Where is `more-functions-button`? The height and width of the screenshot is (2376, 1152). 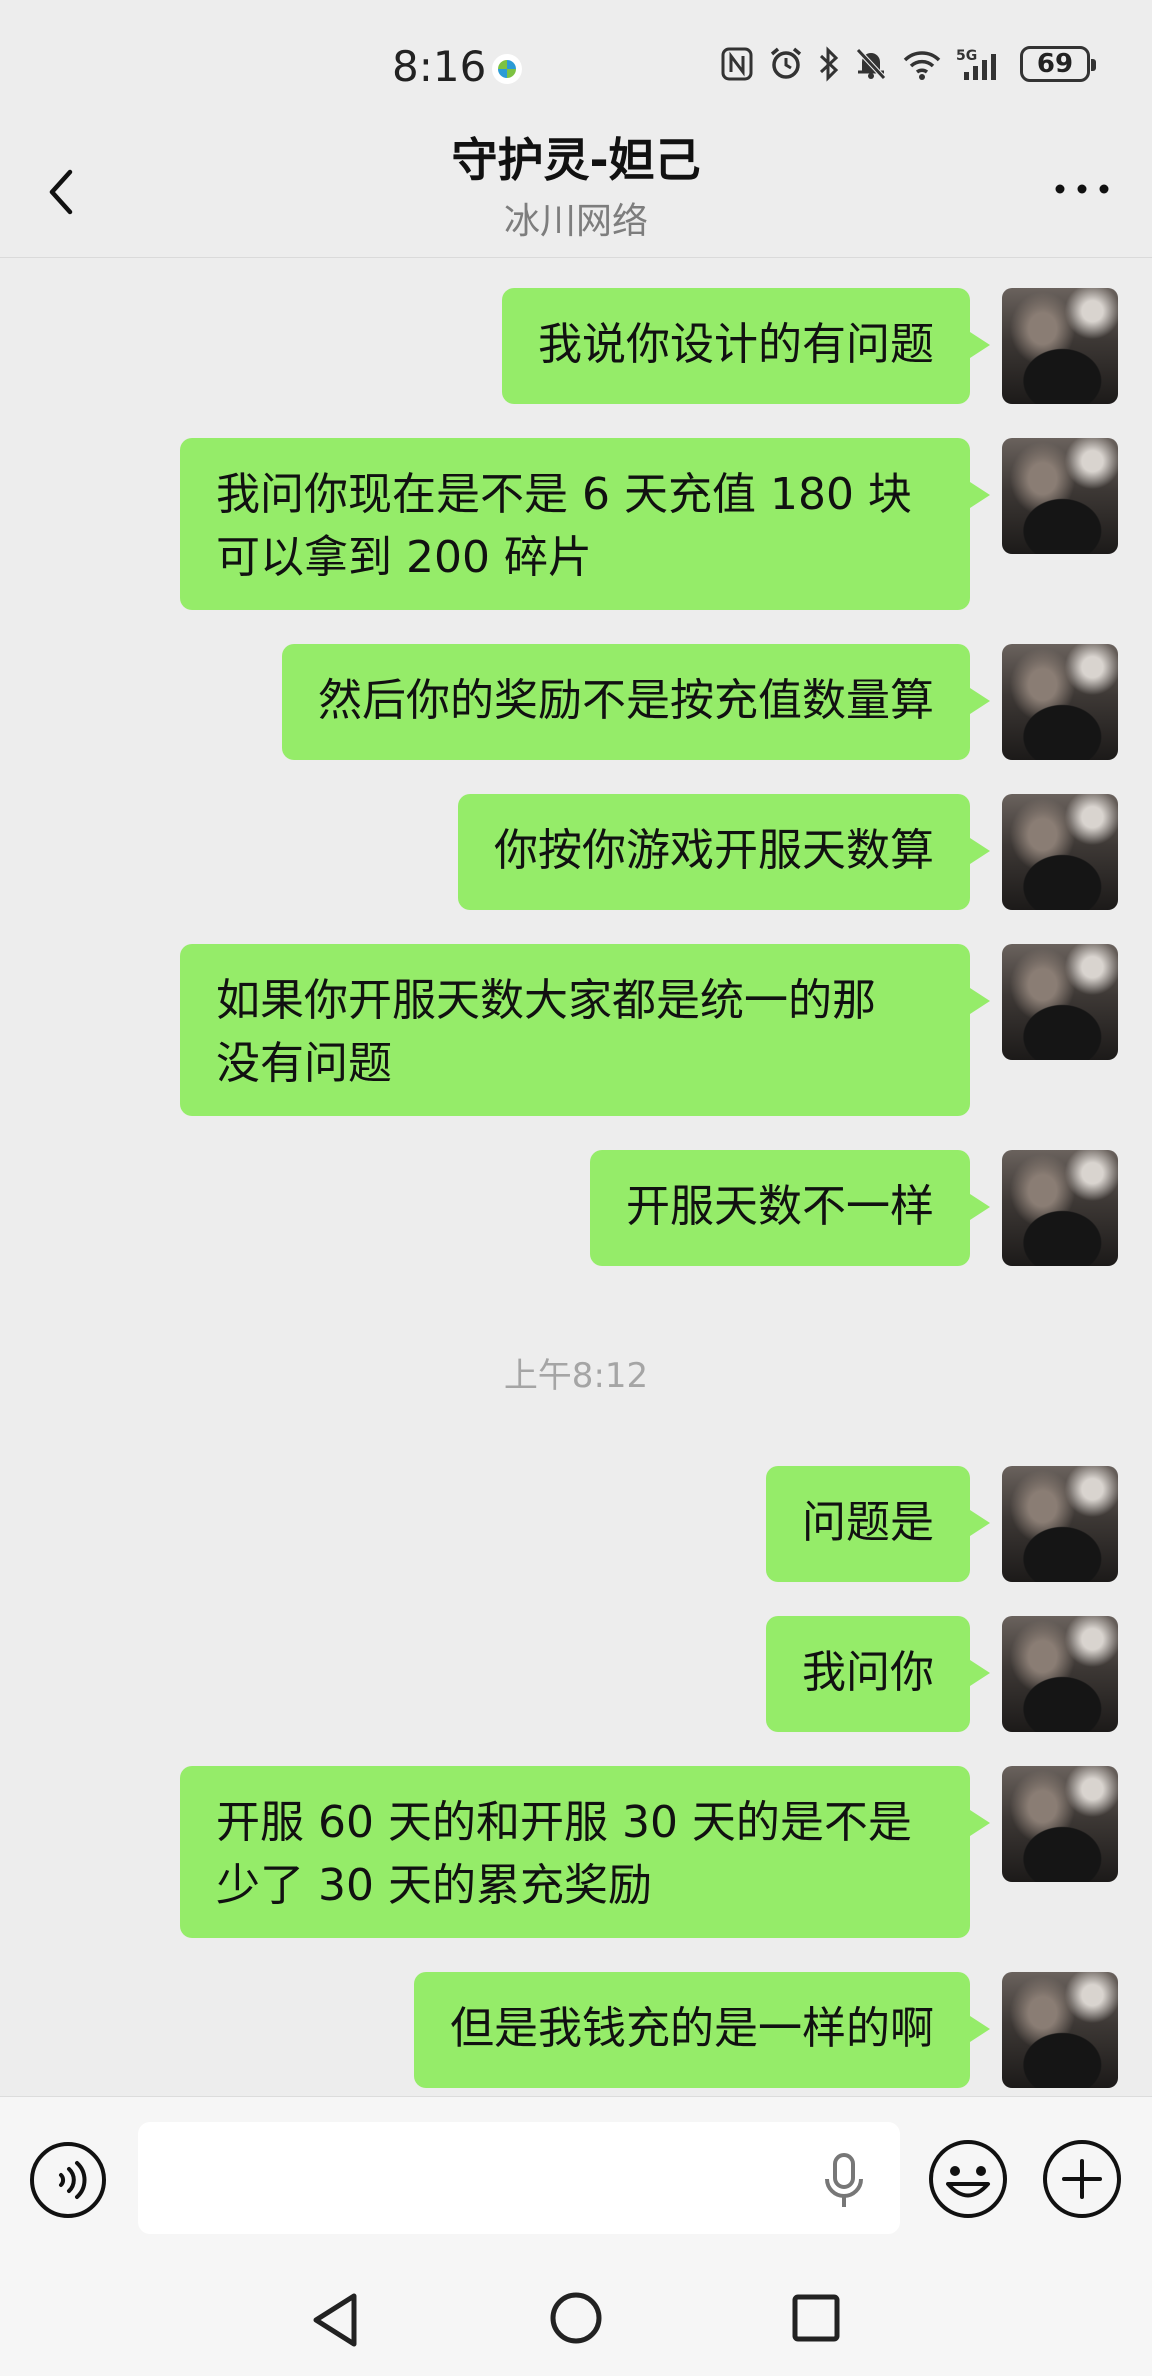 more-functions-button is located at coordinates (1082, 2179).